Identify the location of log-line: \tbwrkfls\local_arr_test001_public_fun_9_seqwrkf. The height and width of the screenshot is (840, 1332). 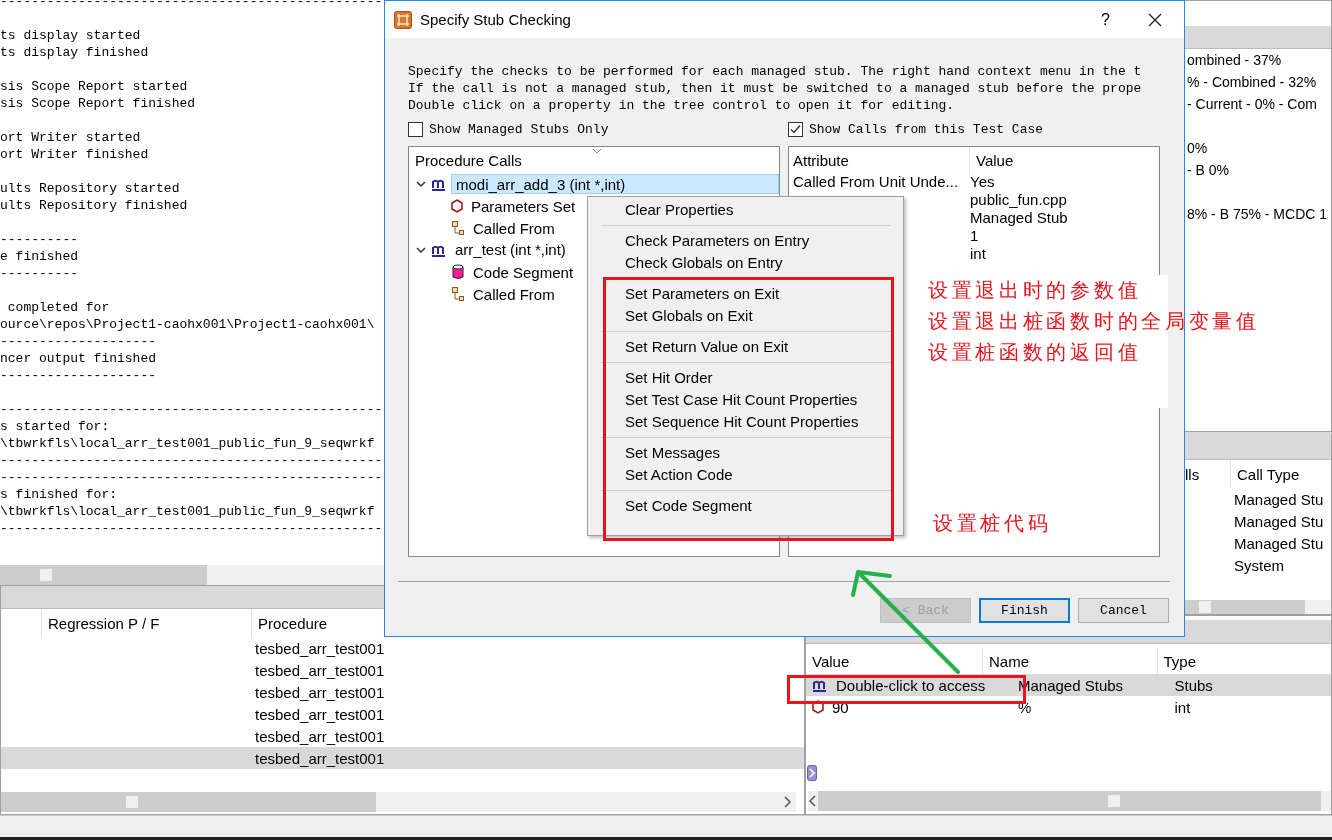
(187, 511).